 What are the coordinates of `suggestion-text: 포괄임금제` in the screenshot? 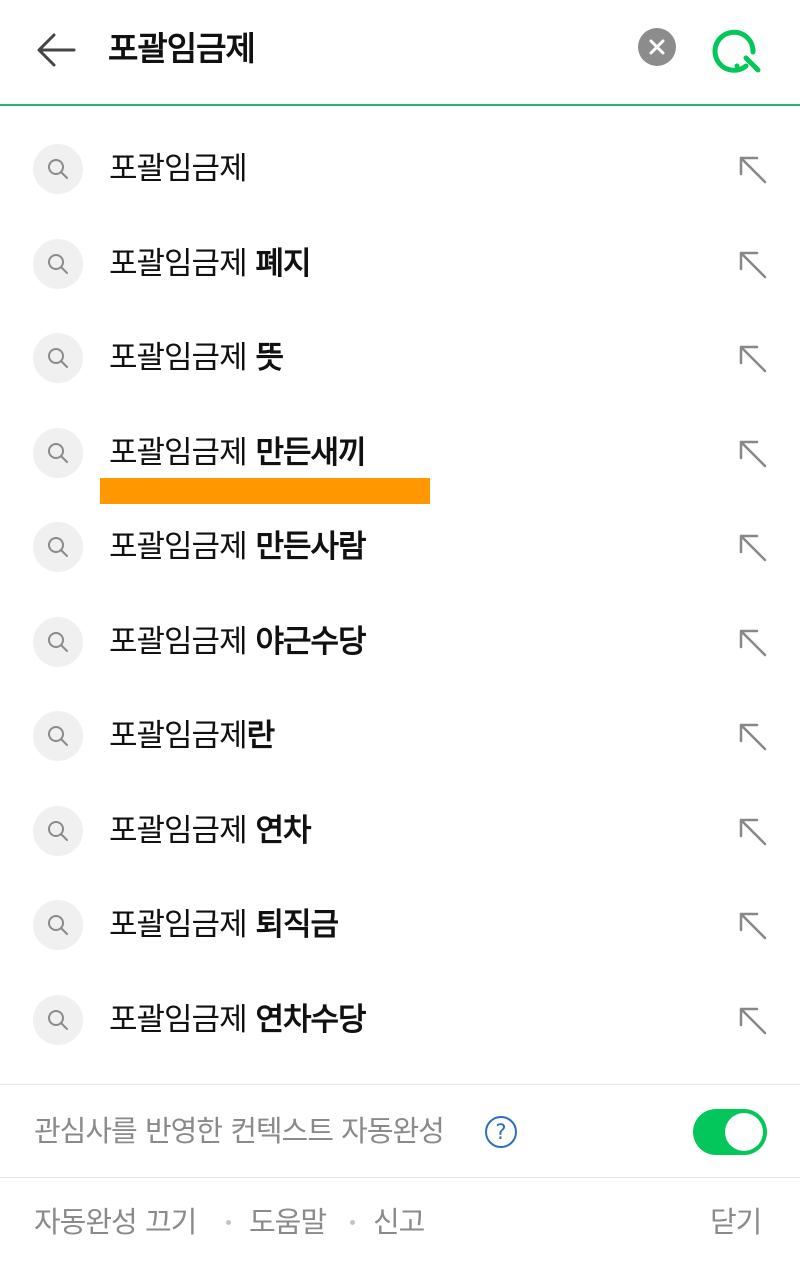 It's located at (178, 169).